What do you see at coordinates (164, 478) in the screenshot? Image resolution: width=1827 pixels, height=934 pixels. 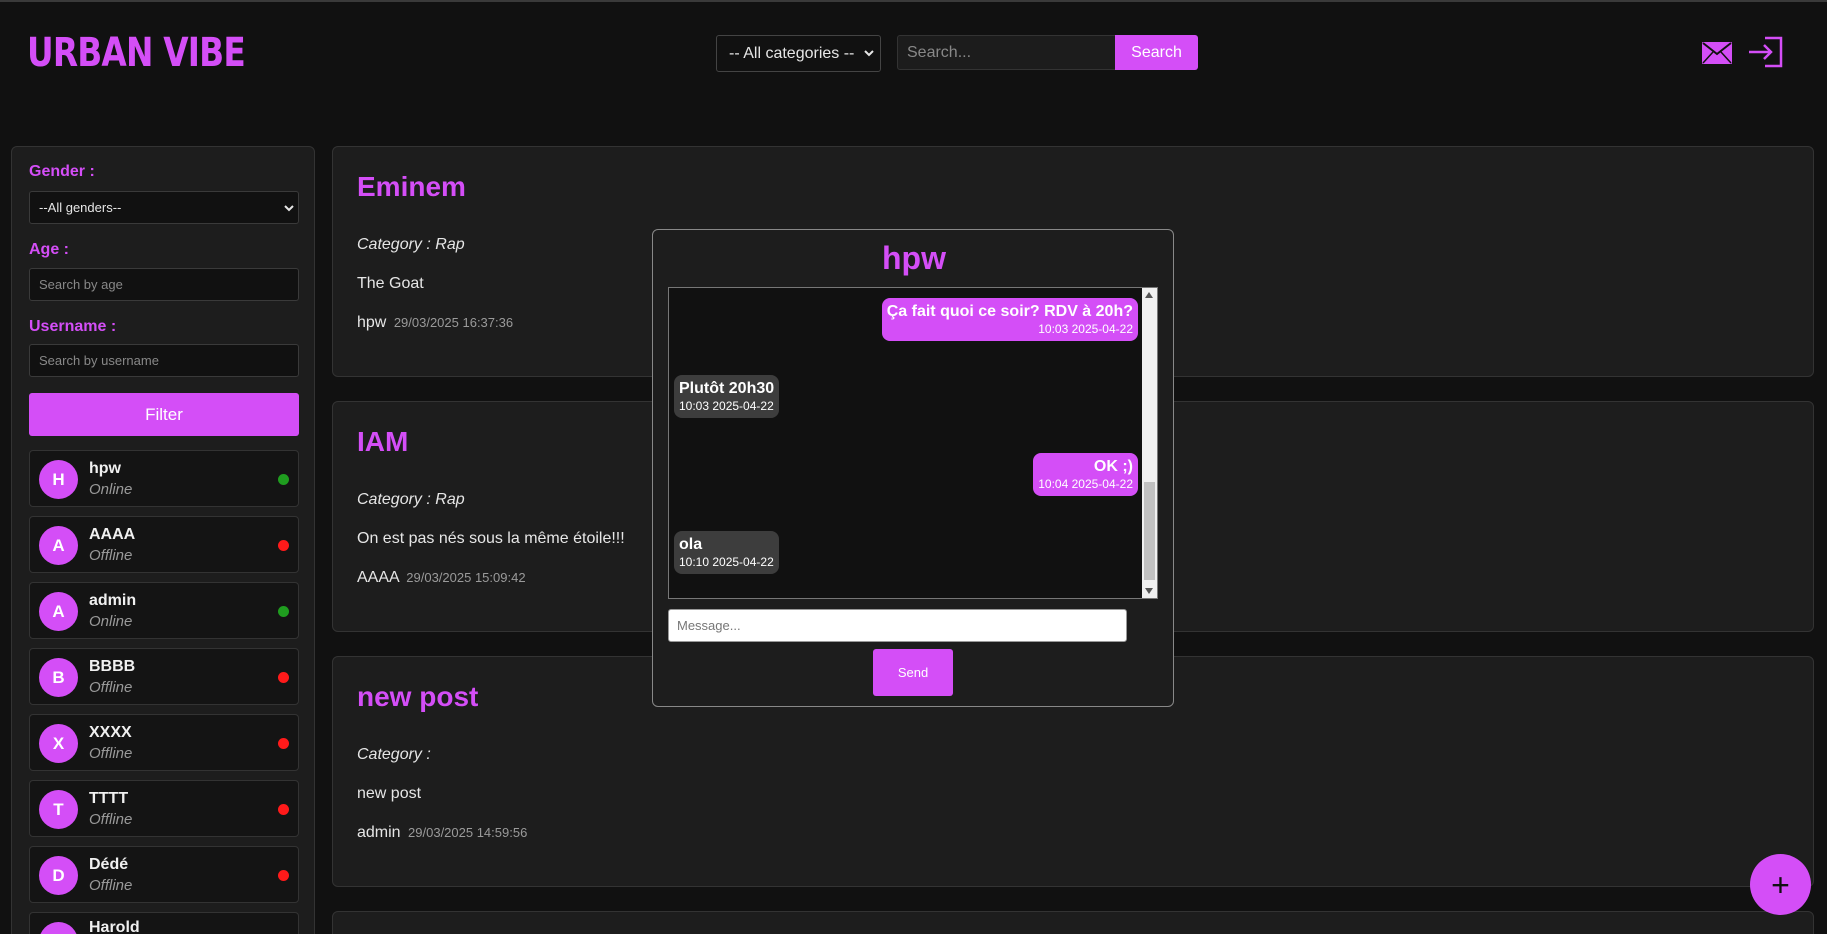 I see `user-list-item: H hpw Online` at bounding box center [164, 478].